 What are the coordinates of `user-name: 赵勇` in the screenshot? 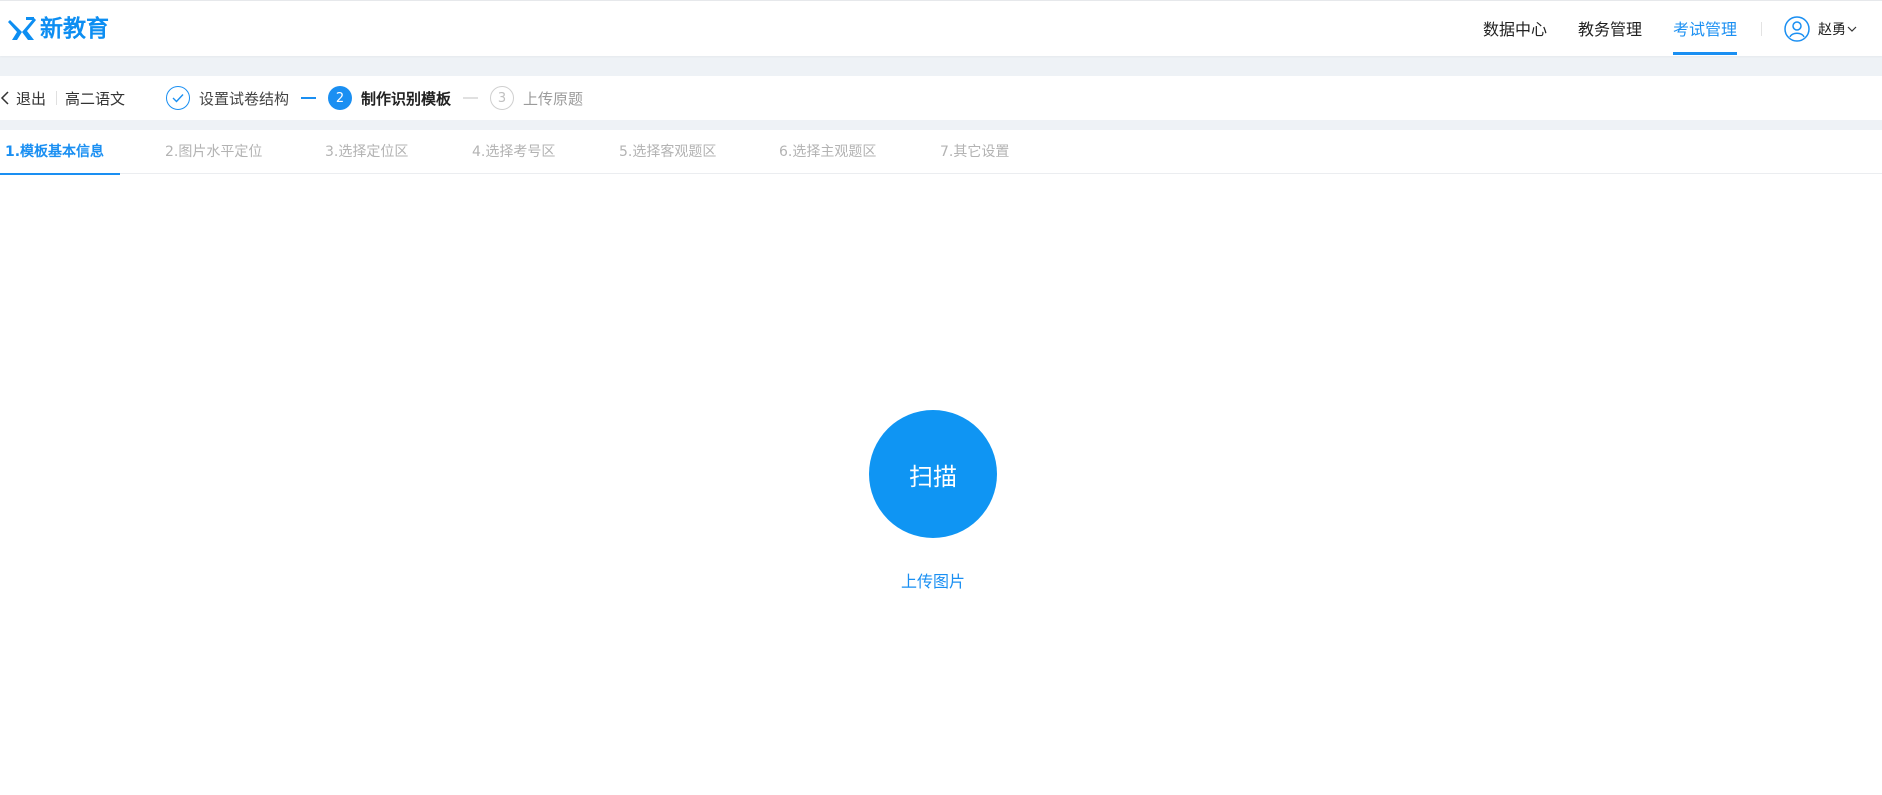 It's located at (1832, 30).